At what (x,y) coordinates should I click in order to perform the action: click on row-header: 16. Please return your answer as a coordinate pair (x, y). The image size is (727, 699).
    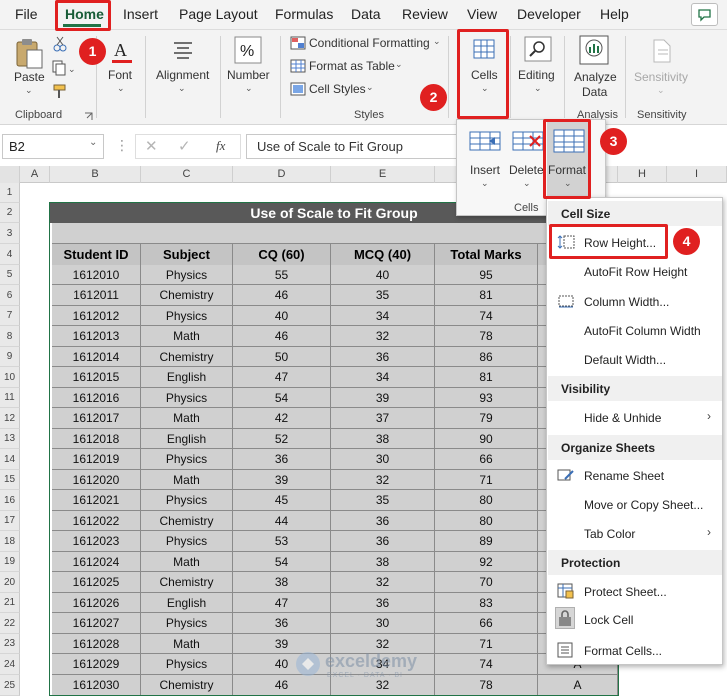
    Looking at the image, I should click on (10, 500).